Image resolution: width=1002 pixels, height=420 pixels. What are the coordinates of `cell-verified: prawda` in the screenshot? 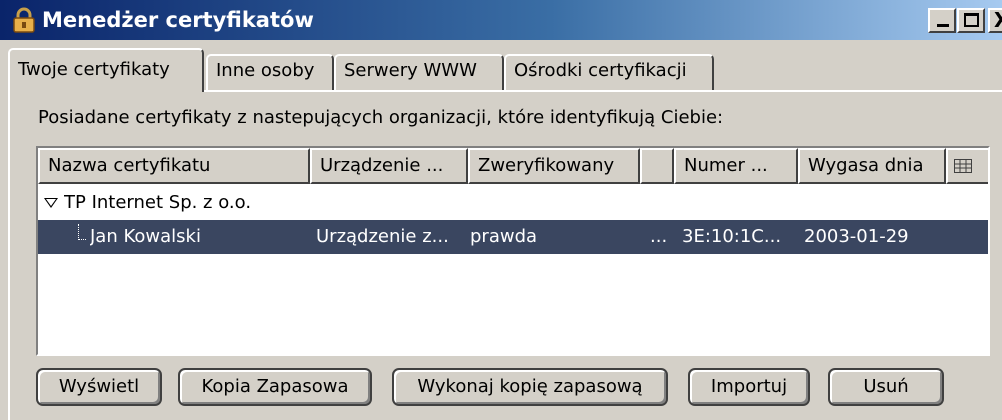 It's located at (504, 236).